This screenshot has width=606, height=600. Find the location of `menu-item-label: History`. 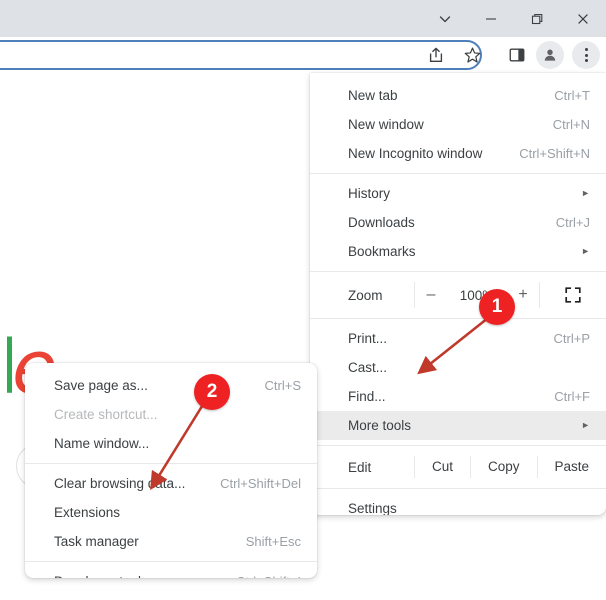

menu-item-label: History is located at coordinates (369, 193).